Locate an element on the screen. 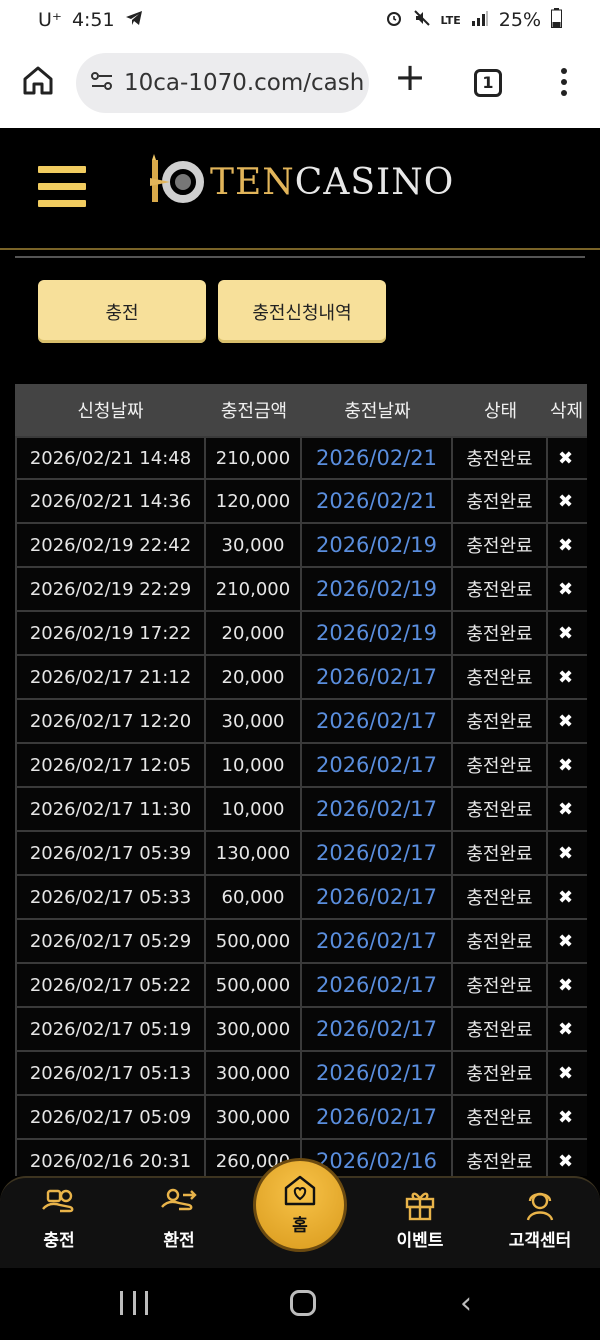  request-date-cell: 2026/02/19 22:29 is located at coordinates (110, 590).